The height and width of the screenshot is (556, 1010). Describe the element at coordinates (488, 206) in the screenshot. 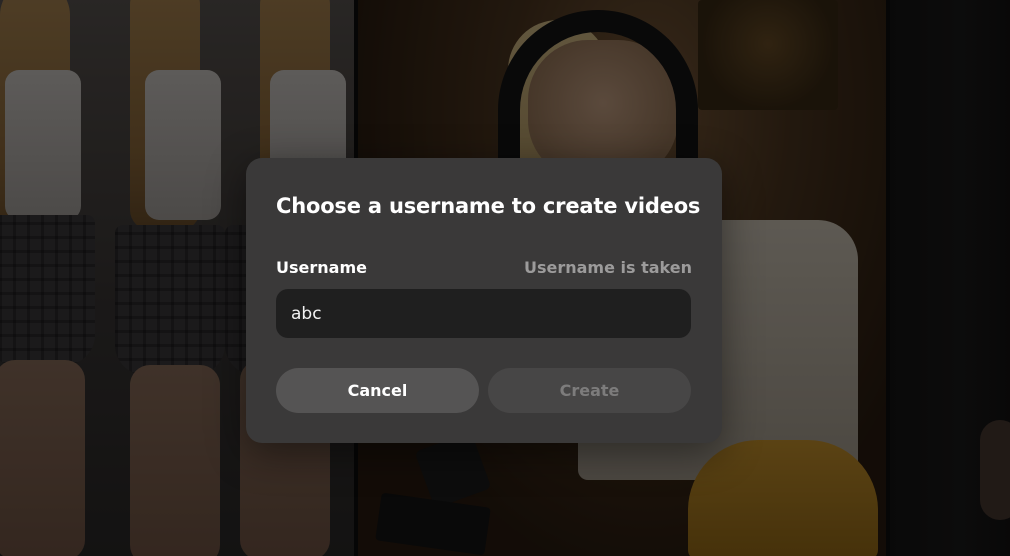

I see `dialog-title: Choose a username to create videos` at that location.